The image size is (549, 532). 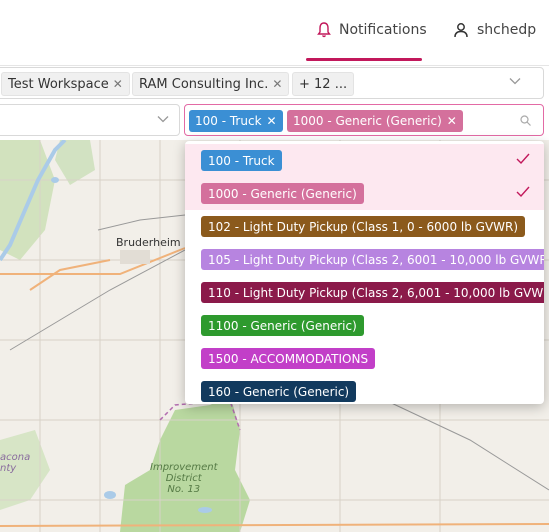 What do you see at coordinates (364, 389) in the screenshot?
I see `dropdown-option: 160 - Generic (Generic)` at bounding box center [364, 389].